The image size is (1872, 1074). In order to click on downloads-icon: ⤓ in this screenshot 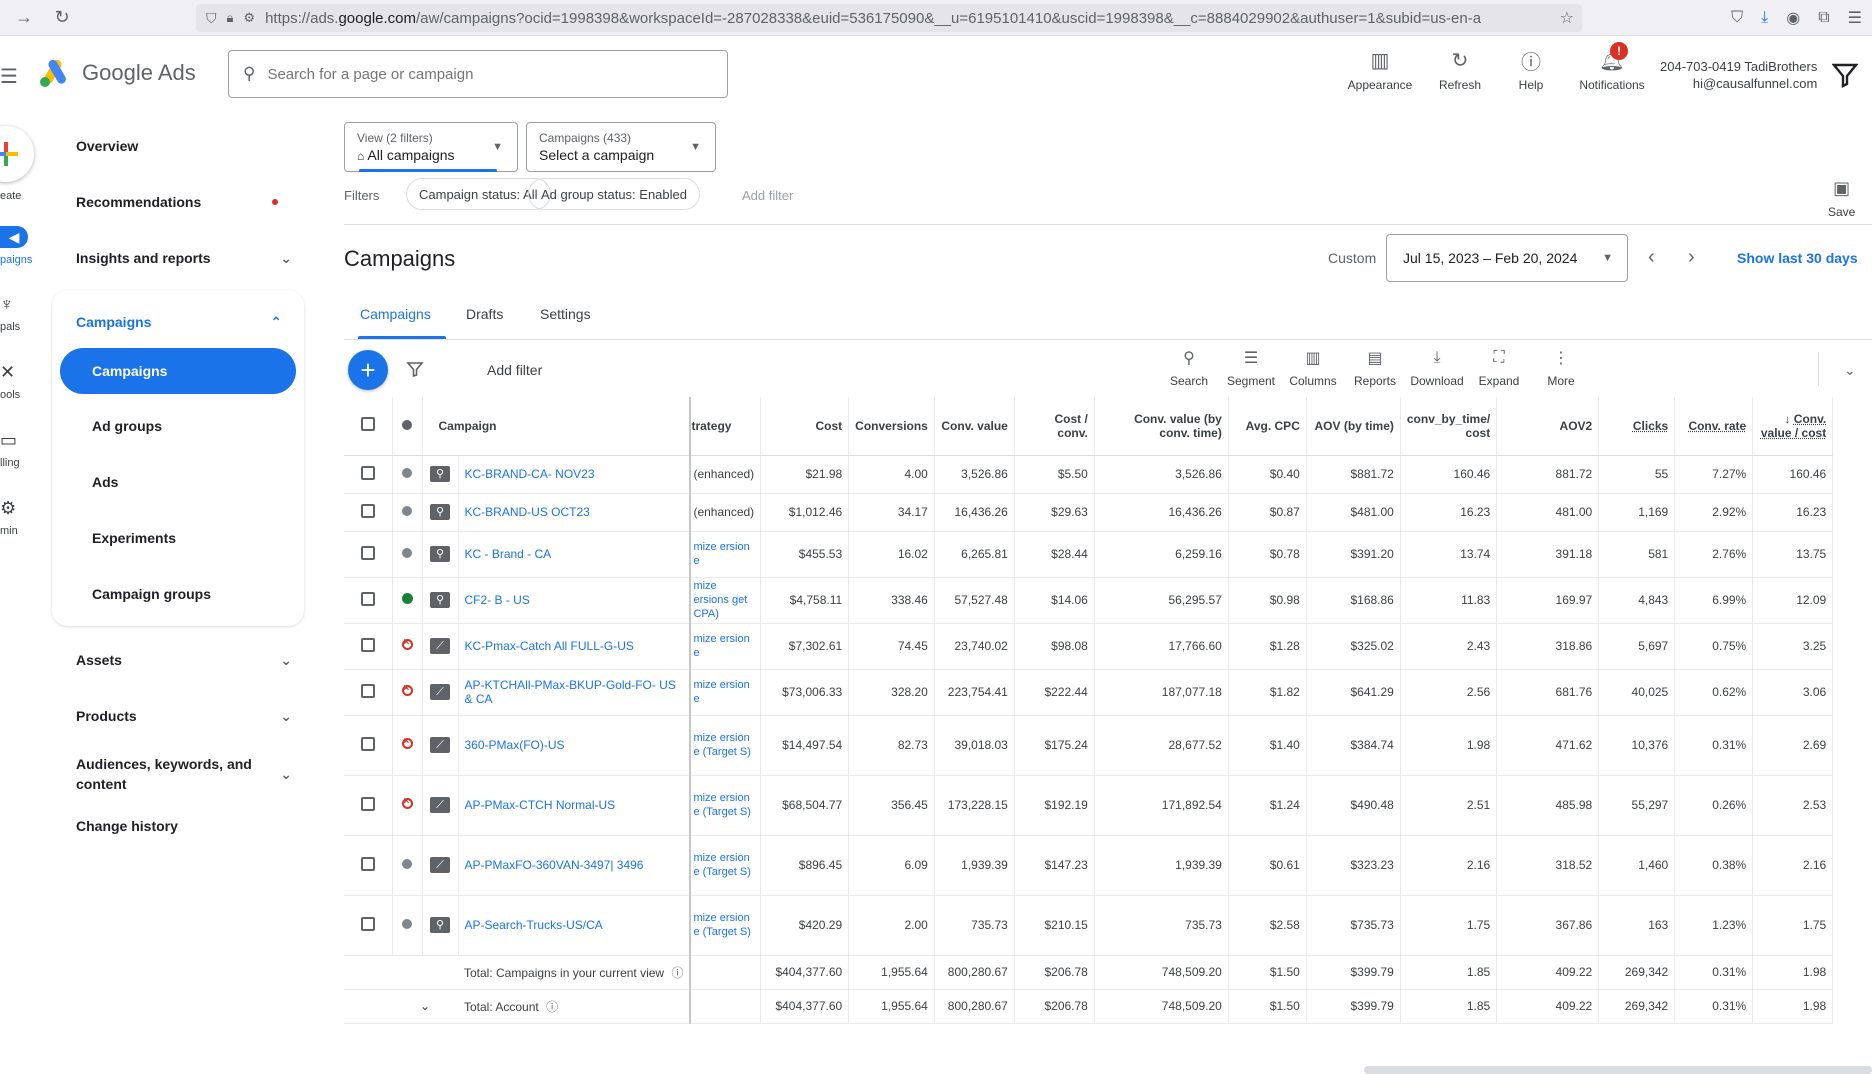, I will do `click(1764, 18)`.